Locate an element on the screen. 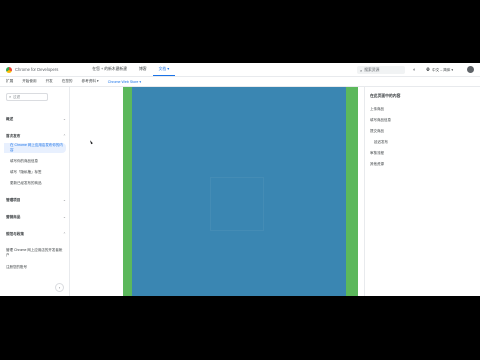  sidebar-section-manage: 管理项目 ⌄ is located at coordinates (36, 200).